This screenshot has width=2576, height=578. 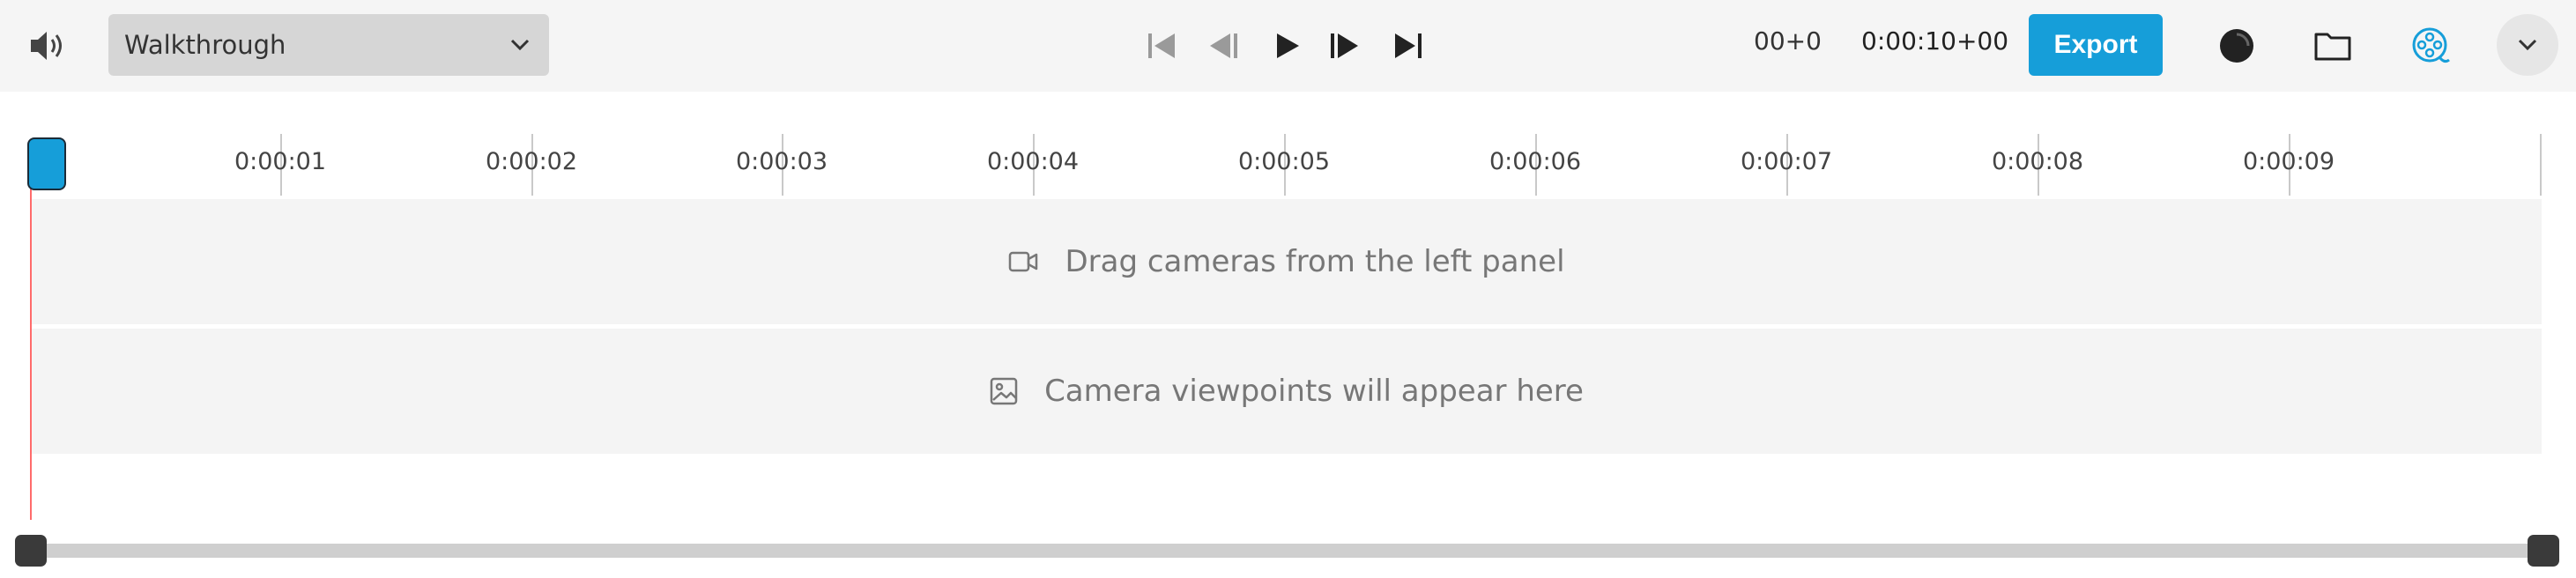 I want to click on film-reel-button, so click(x=2430, y=45).